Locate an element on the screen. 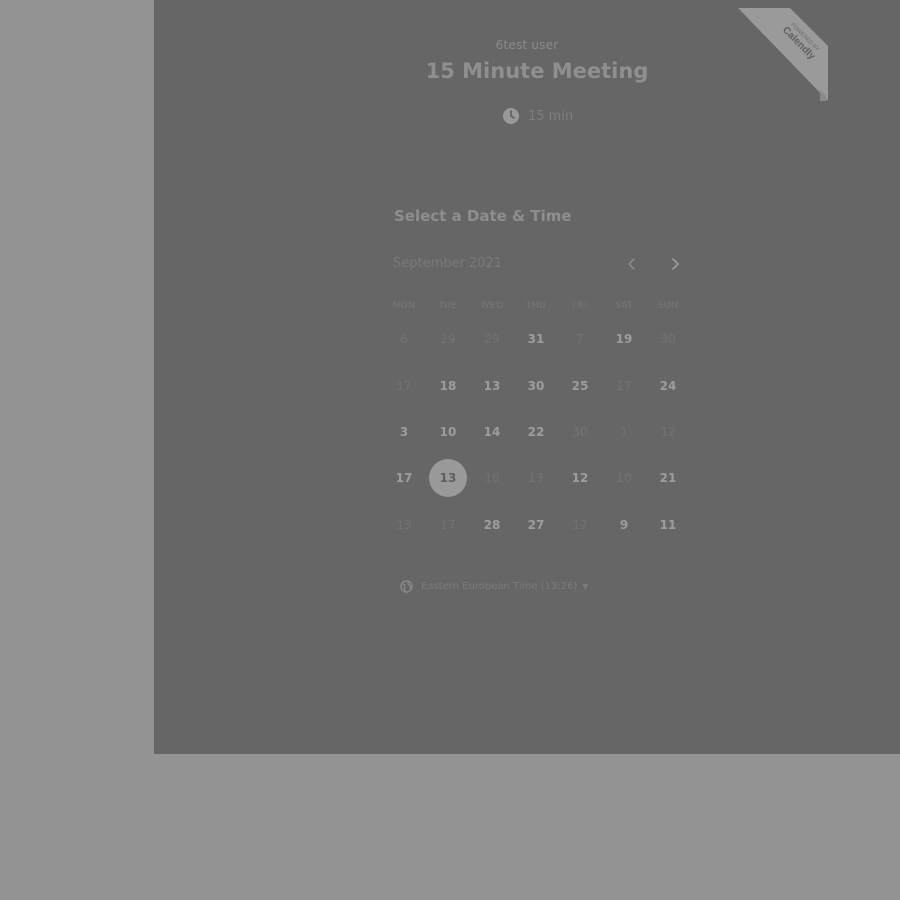 The height and width of the screenshot is (900, 900). powered-by-calendly-badge: POWERED BY Calendly is located at coordinates (783, 54).